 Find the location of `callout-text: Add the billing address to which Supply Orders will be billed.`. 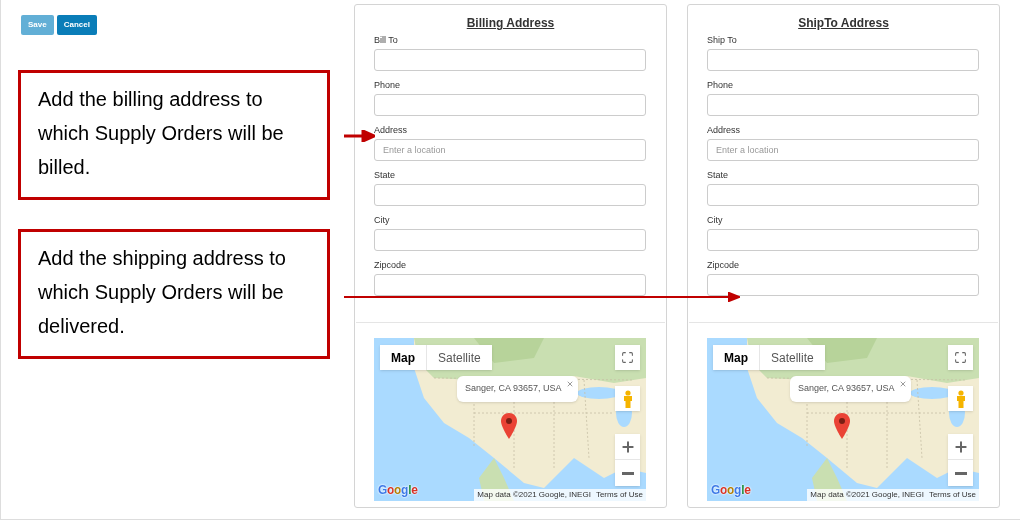

callout-text: Add the billing address to which Supply Orders will be billed. is located at coordinates (161, 133).